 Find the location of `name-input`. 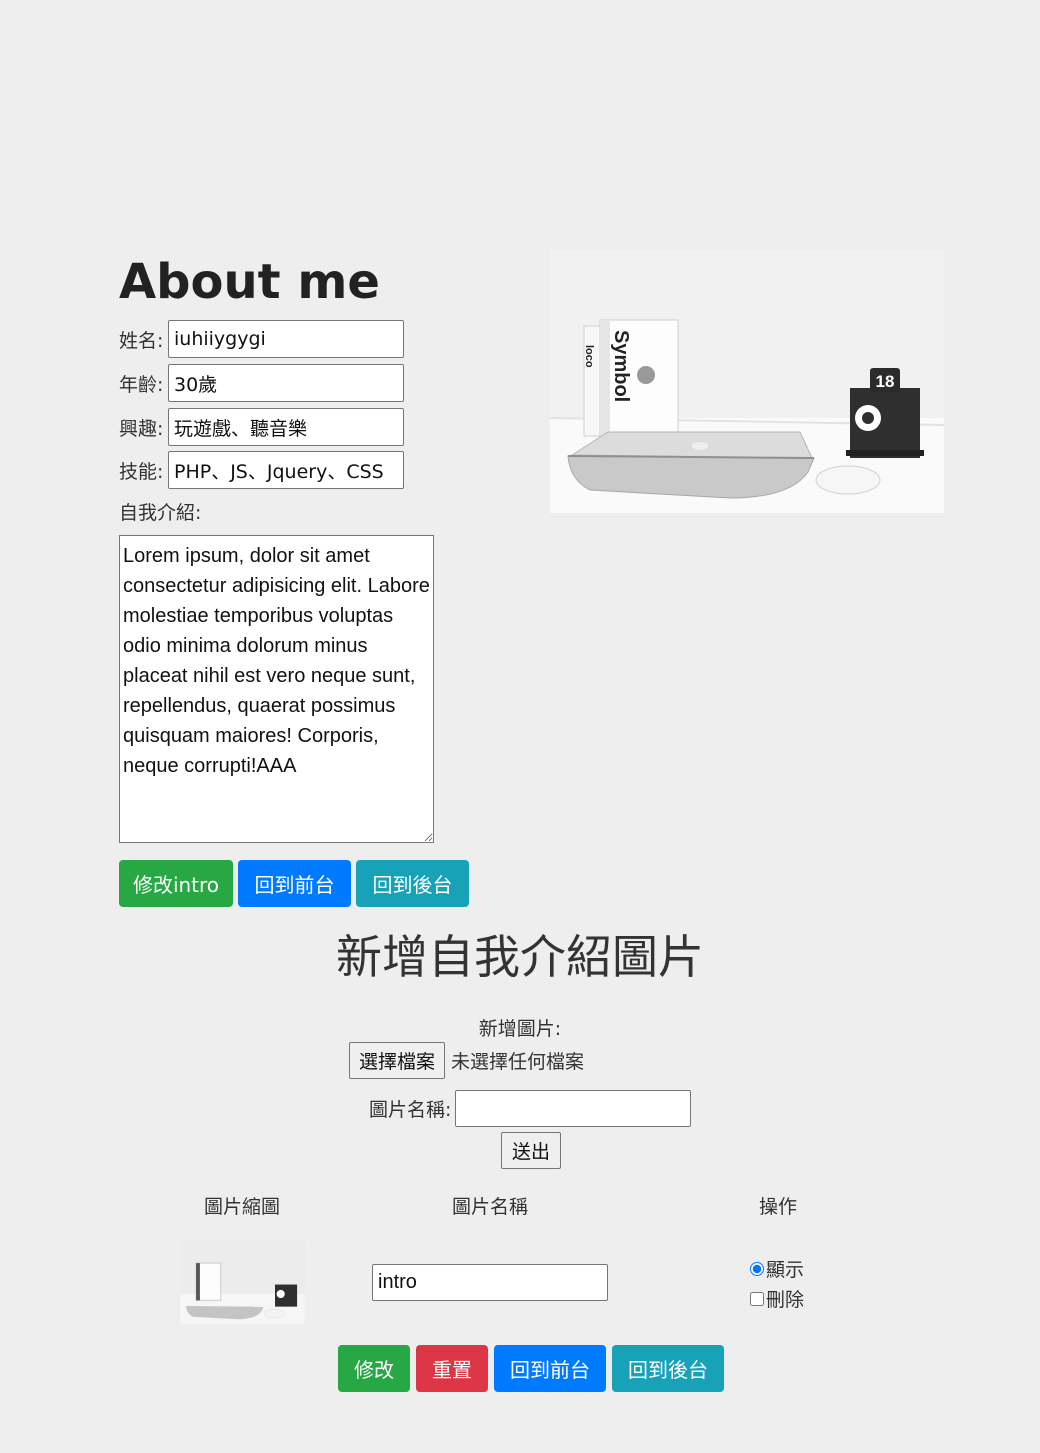

name-input is located at coordinates (286, 339).